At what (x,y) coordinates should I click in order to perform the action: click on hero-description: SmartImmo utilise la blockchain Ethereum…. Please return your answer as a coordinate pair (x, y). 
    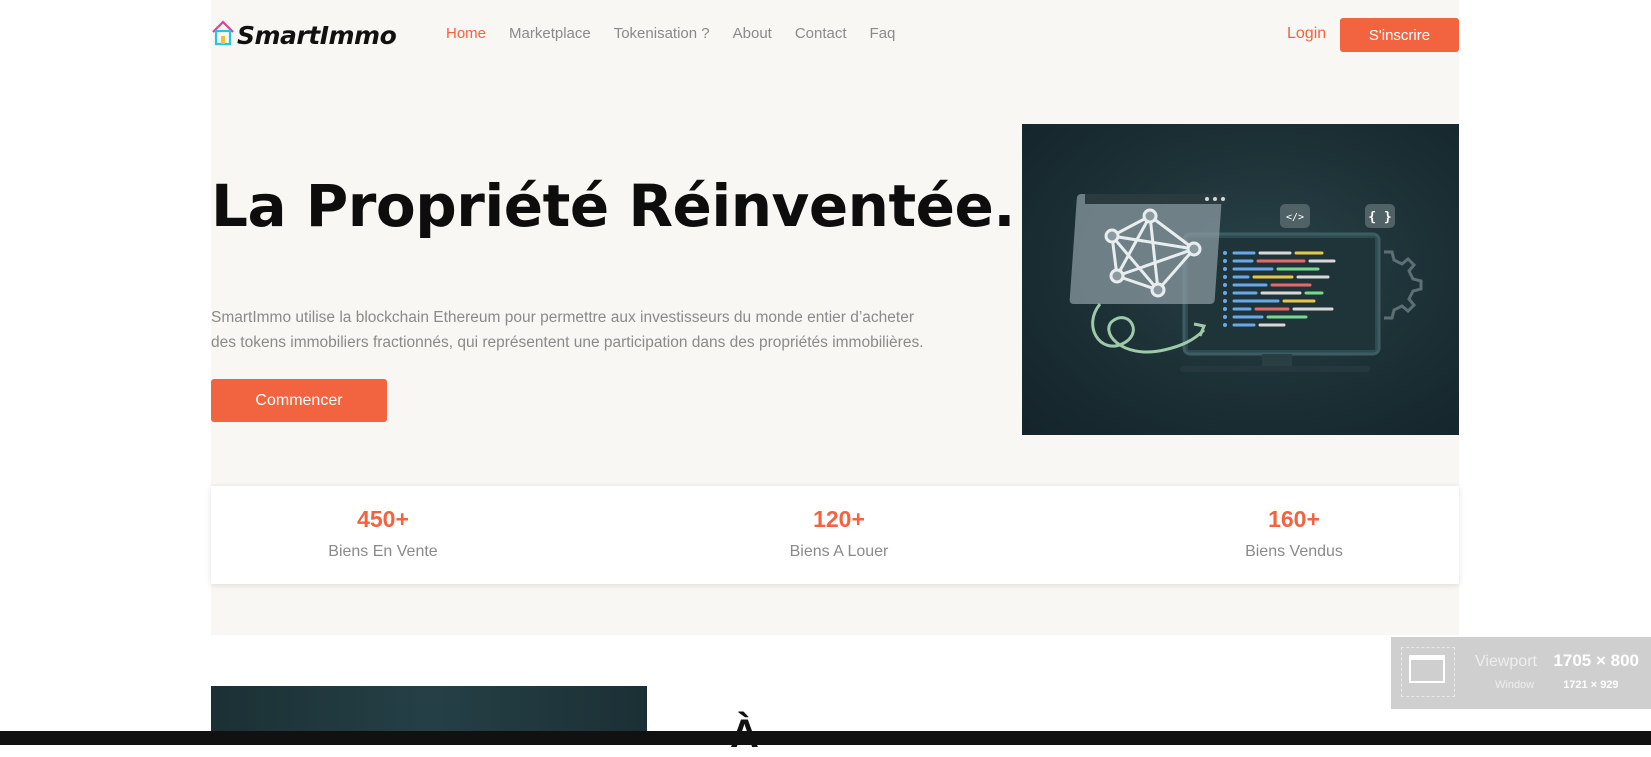
    Looking at the image, I should click on (567, 330).